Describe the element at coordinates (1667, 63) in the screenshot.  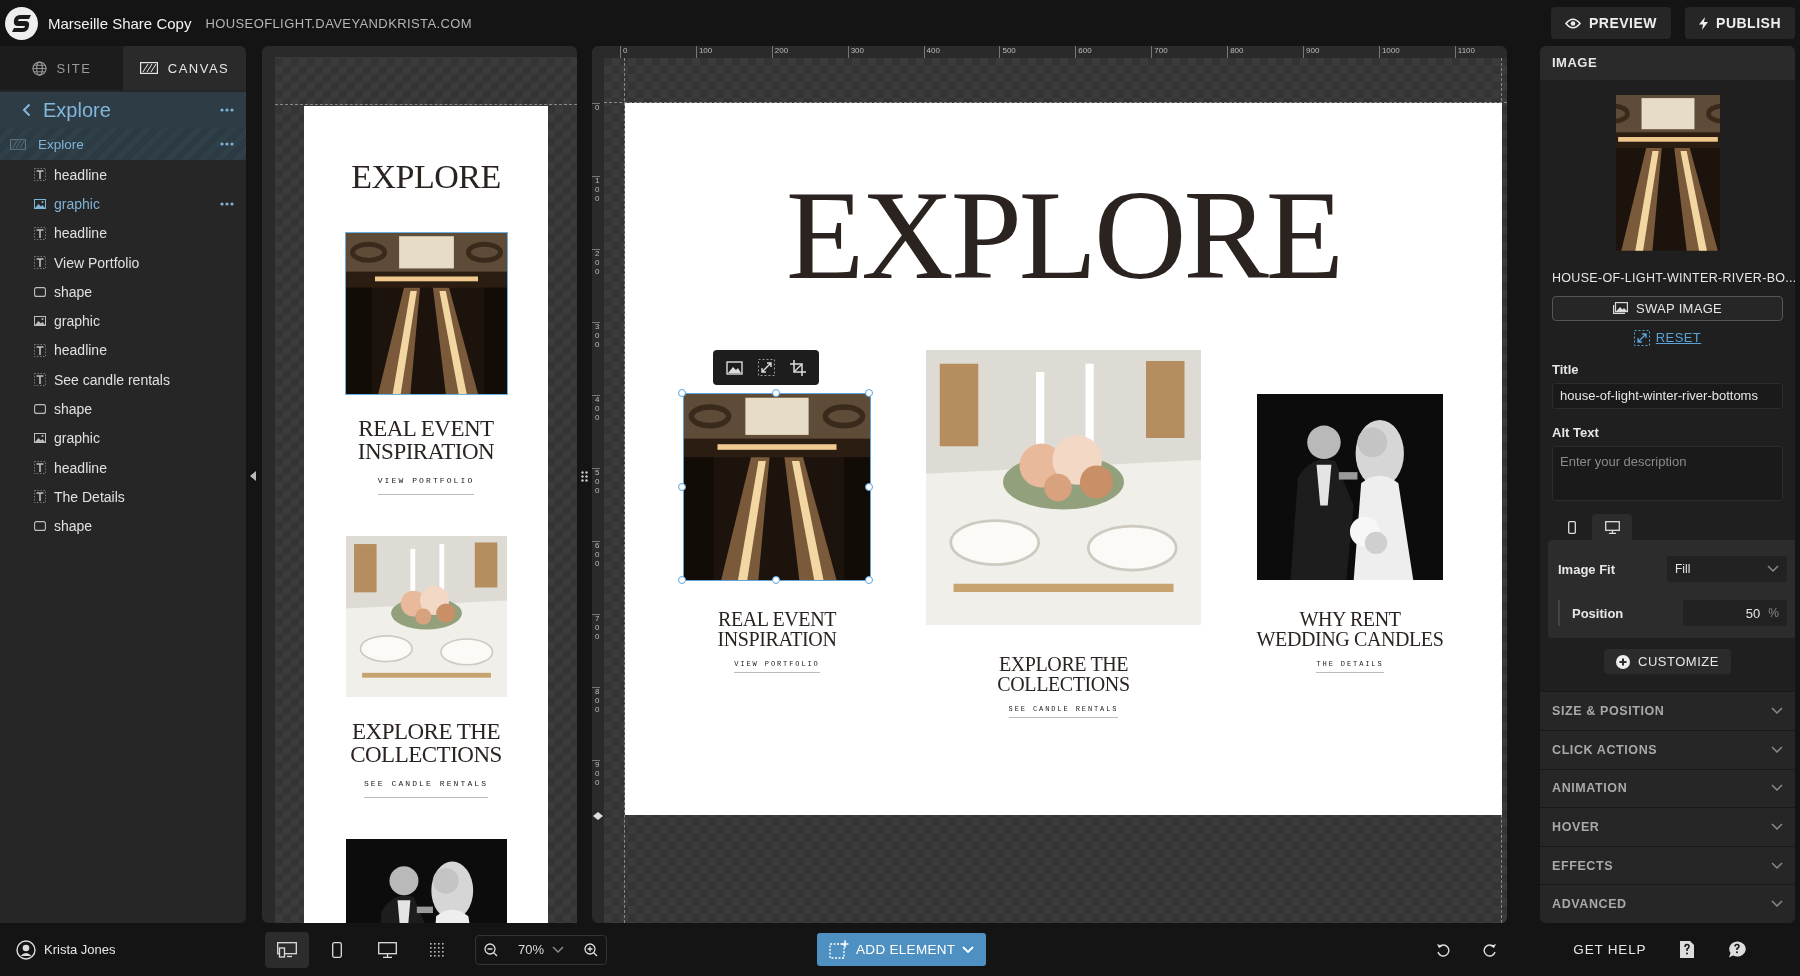
I see `panel-title: IMAGE` at that location.